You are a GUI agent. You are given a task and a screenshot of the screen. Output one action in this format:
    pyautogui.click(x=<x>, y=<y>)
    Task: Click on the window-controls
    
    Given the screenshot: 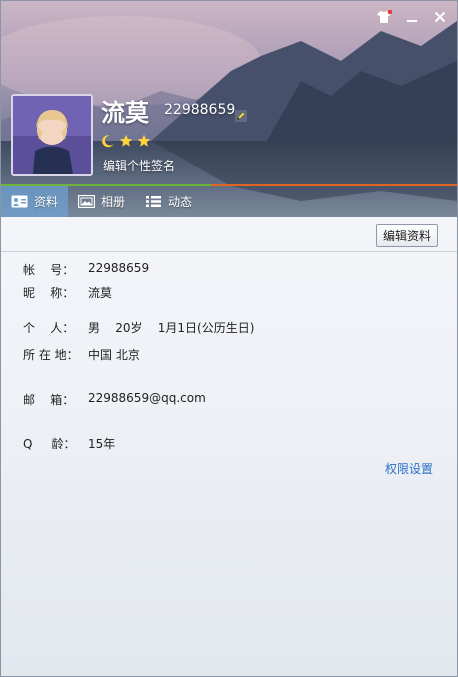 What is the action you would take?
    pyautogui.click(x=412, y=17)
    